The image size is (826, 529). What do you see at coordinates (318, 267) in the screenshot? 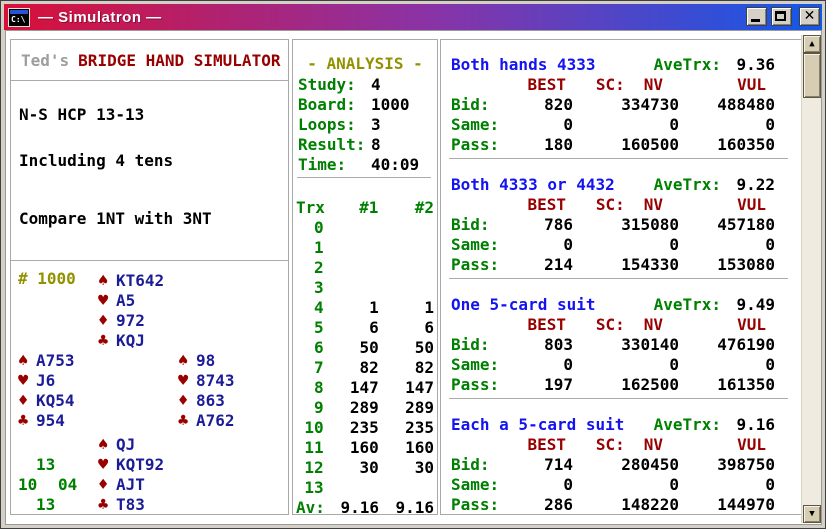
I see `trx-row-label: 2` at bounding box center [318, 267].